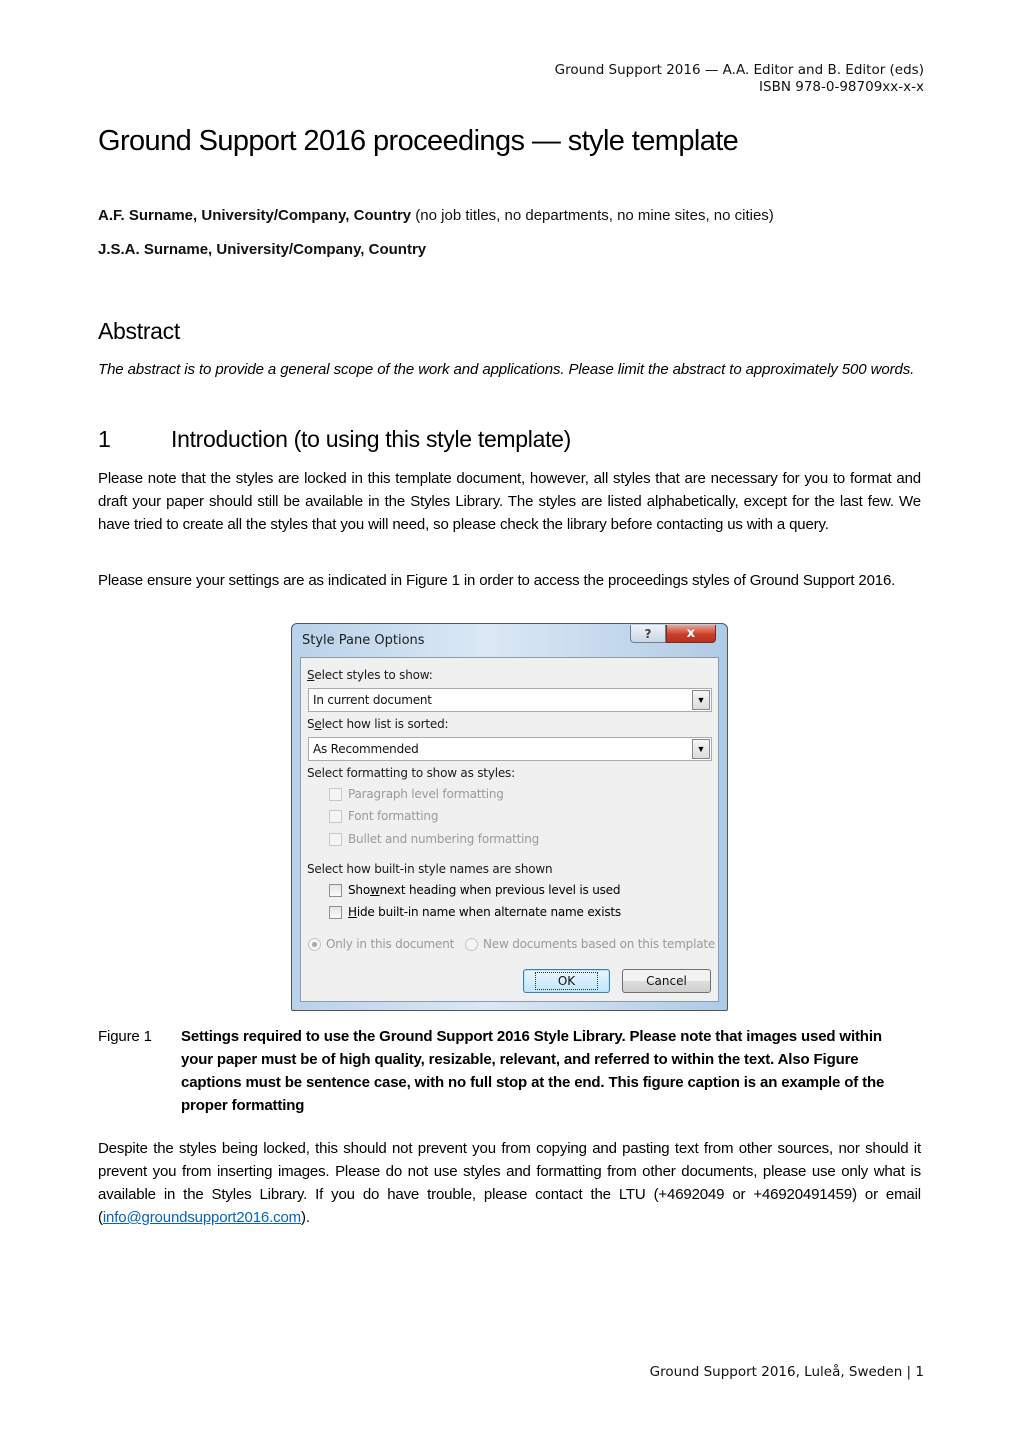 The width and height of the screenshot is (1020, 1443). I want to click on ok-button: OK, so click(566, 981).